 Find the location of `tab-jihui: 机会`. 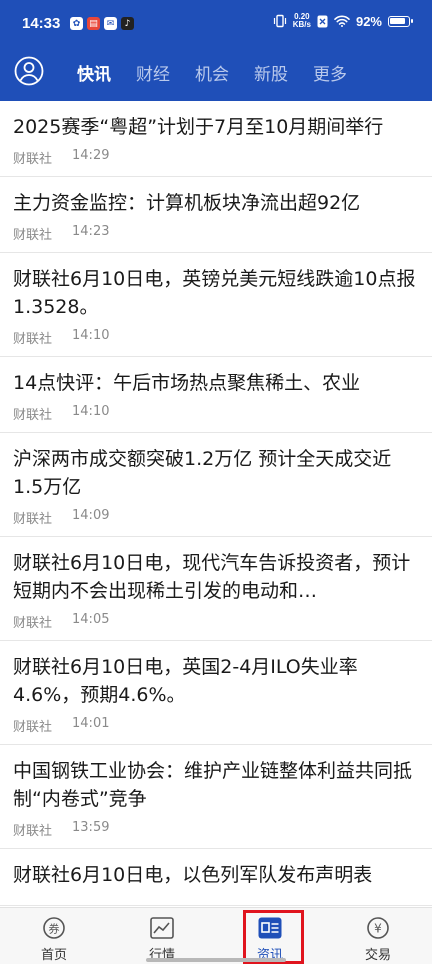

tab-jihui: 机会 is located at coordinates (212, 72).